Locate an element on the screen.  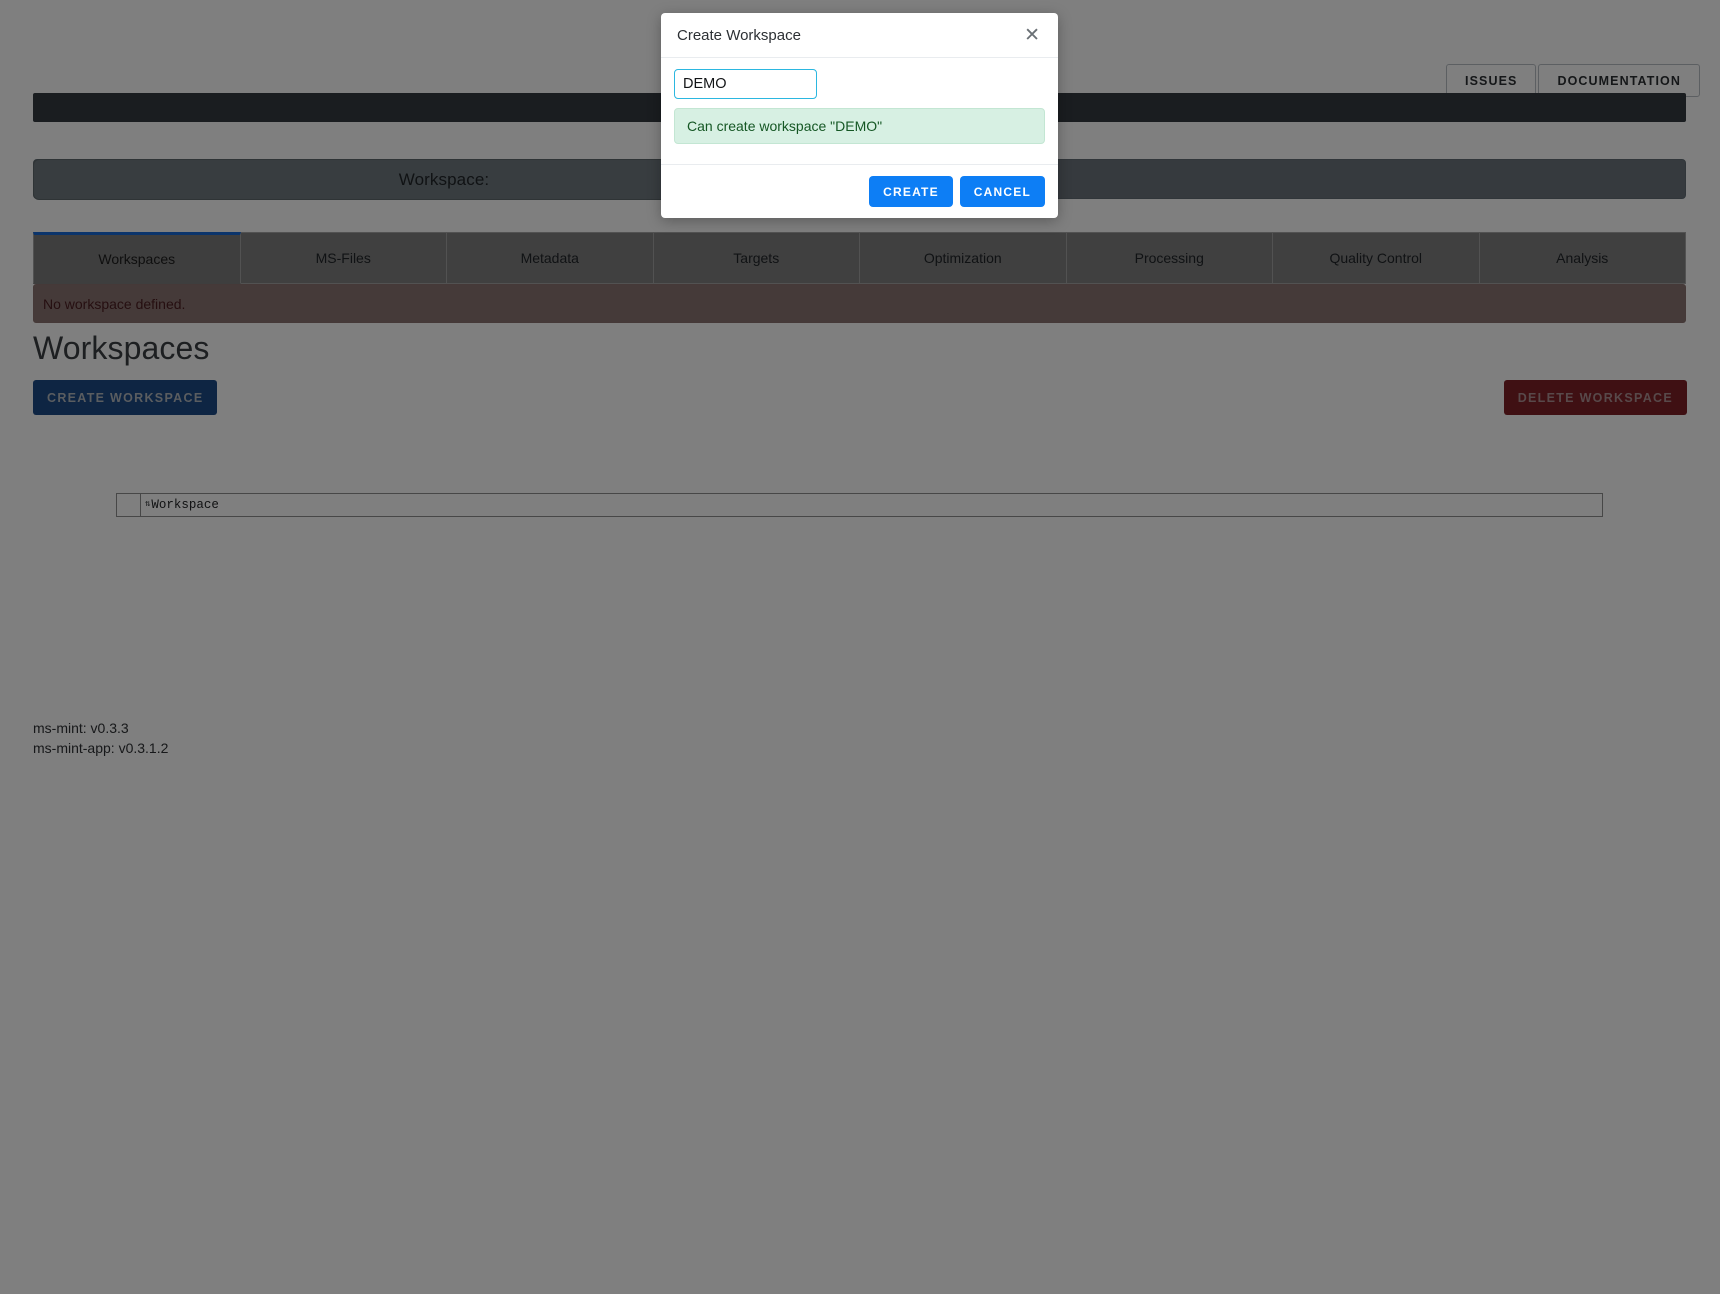
modal-header: Create Workspace ✕ is located at coordinates (859, 35).